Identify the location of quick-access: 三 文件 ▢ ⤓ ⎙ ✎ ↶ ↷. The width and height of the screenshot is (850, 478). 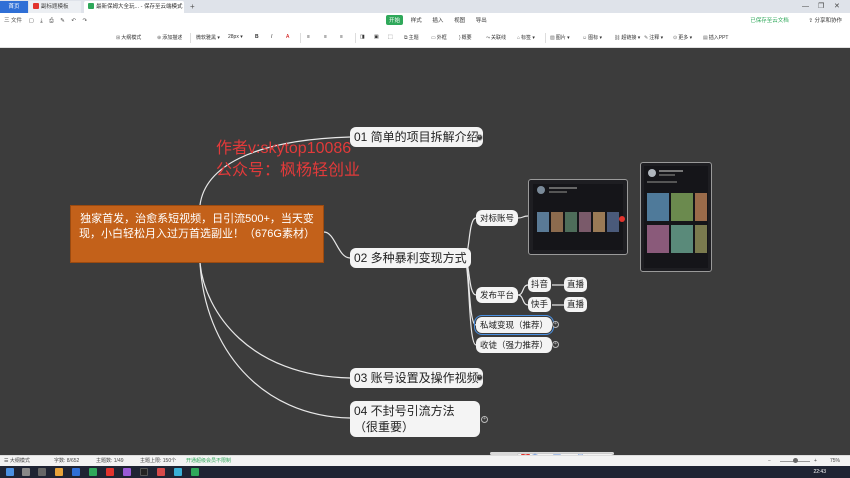
(48, 20).